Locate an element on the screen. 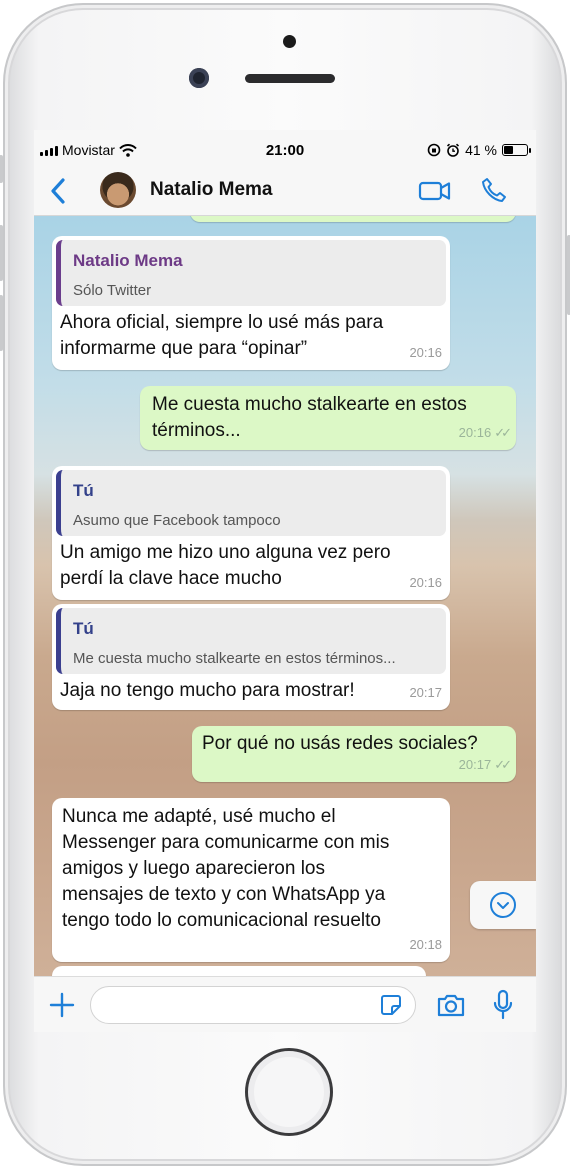 The width and height of the screenshot is (570, 1170). scroll-to-bottom-button is located at coordinates (503, 905).